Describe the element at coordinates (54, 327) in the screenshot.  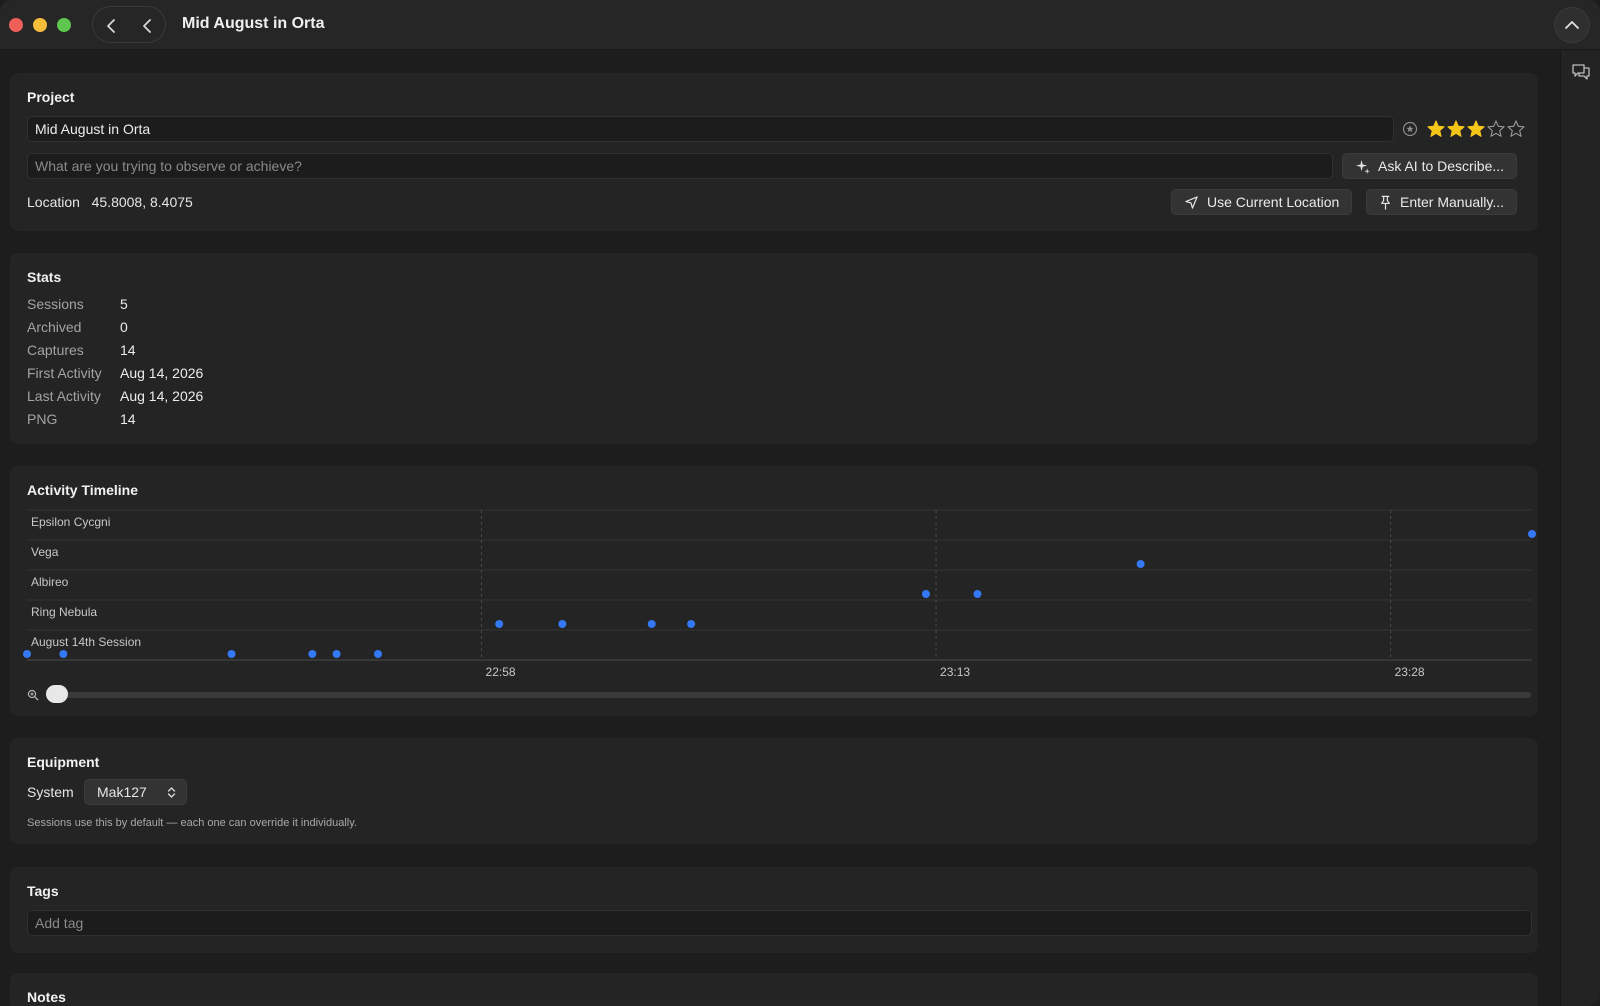
I see `stats-label: Archived` at that location.